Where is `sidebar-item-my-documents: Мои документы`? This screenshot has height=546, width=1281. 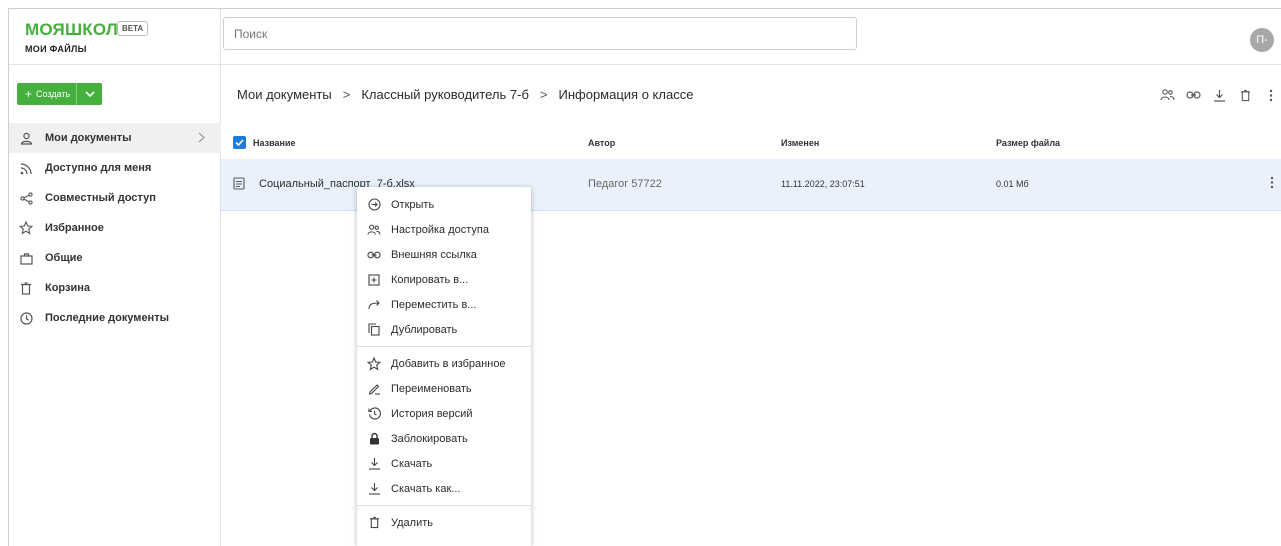
sidebar-item-my-documents: Мои документы is located at coordinates (115, 138).